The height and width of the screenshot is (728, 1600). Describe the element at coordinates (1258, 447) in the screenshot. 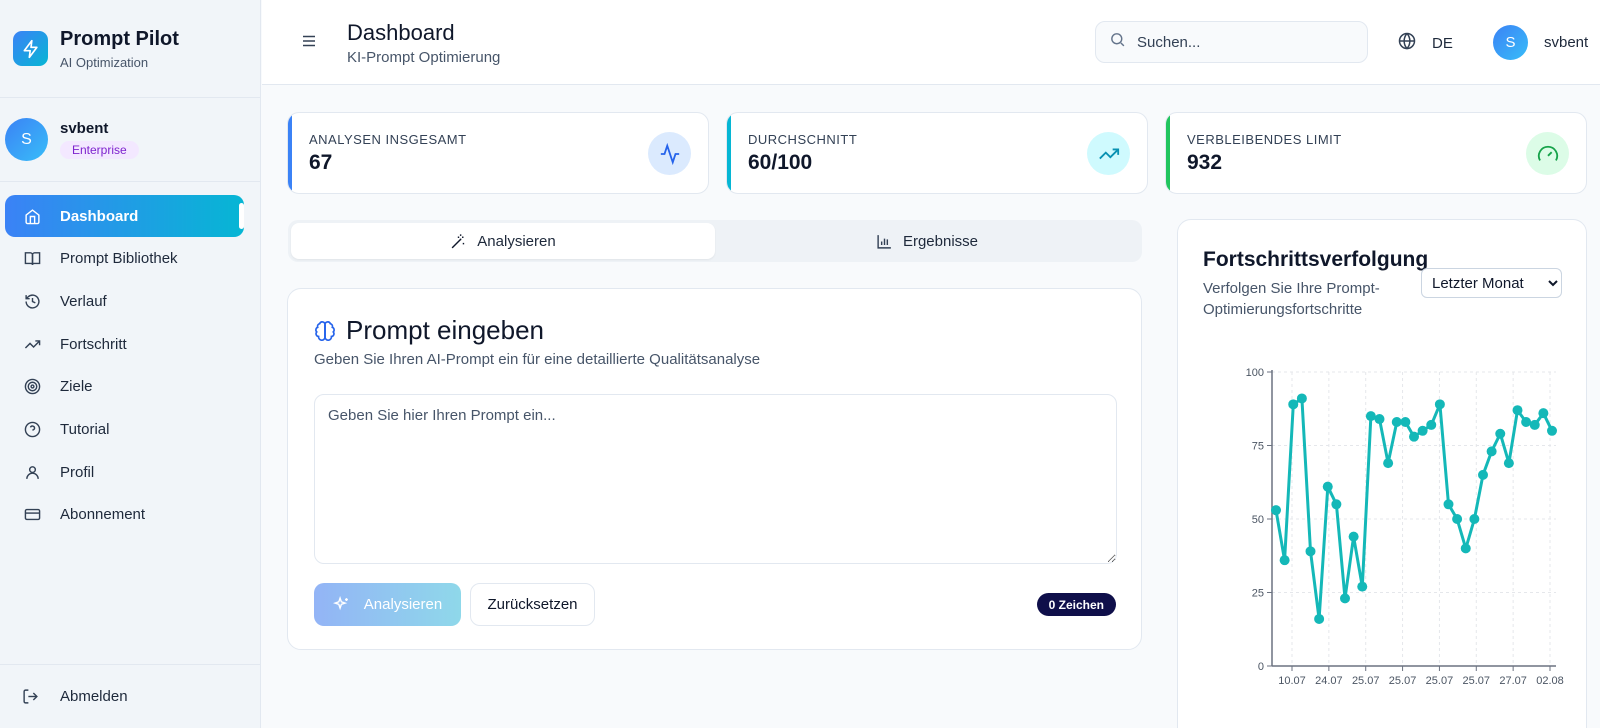

I see `y-tick-label: 75` at that location.